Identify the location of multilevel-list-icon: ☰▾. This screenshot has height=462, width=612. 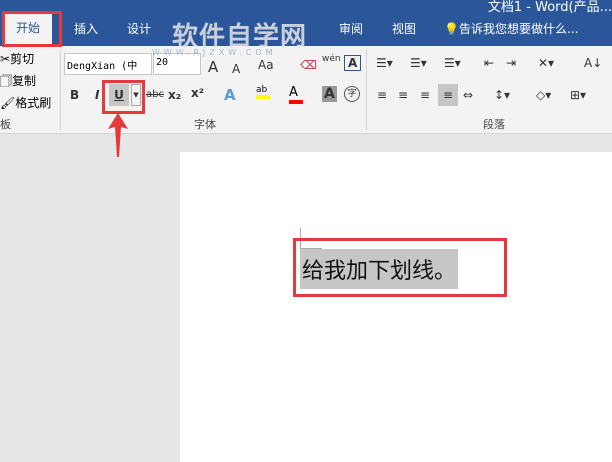
(452, 63).